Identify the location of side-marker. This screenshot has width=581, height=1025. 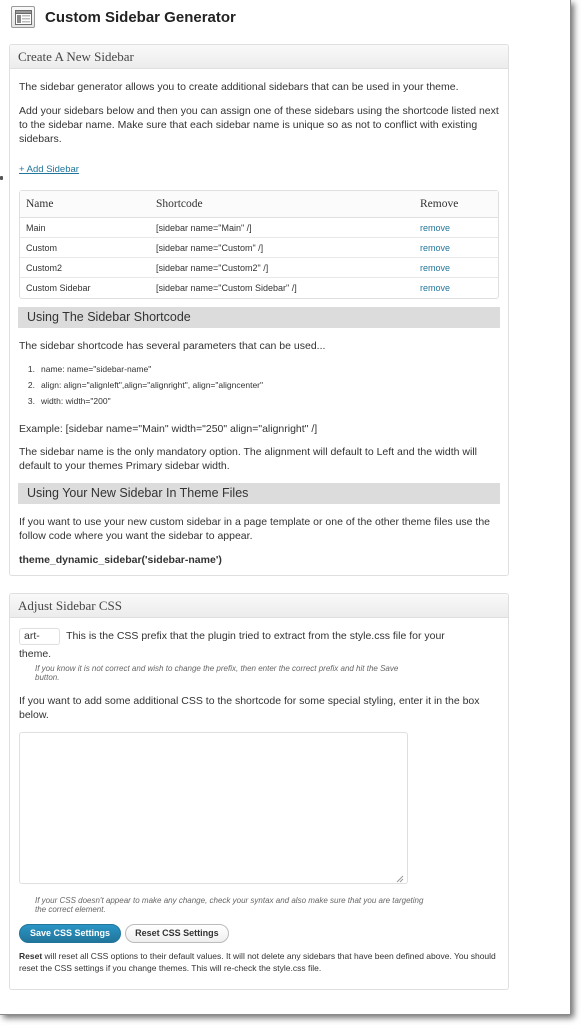
(1, 178).